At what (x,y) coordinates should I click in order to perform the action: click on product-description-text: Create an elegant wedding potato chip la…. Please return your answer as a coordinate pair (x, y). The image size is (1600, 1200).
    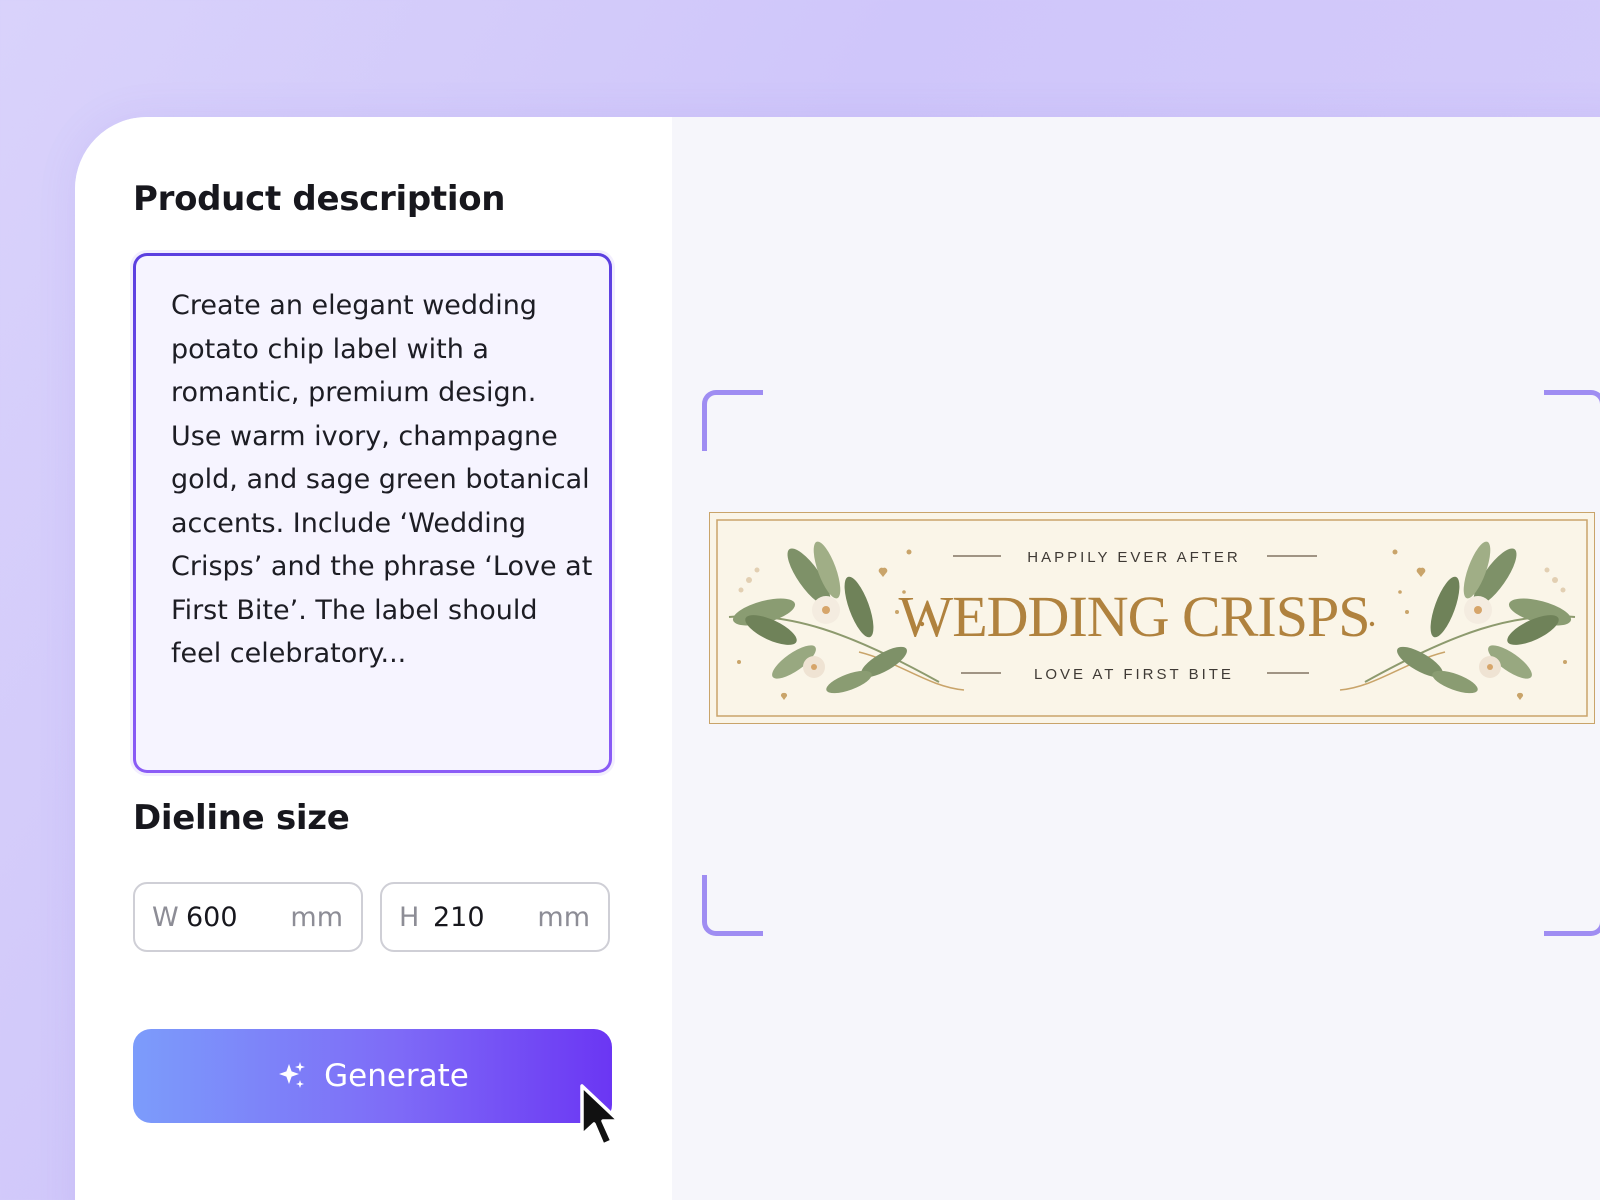
    Looking at the image, I should click on (382, 479).